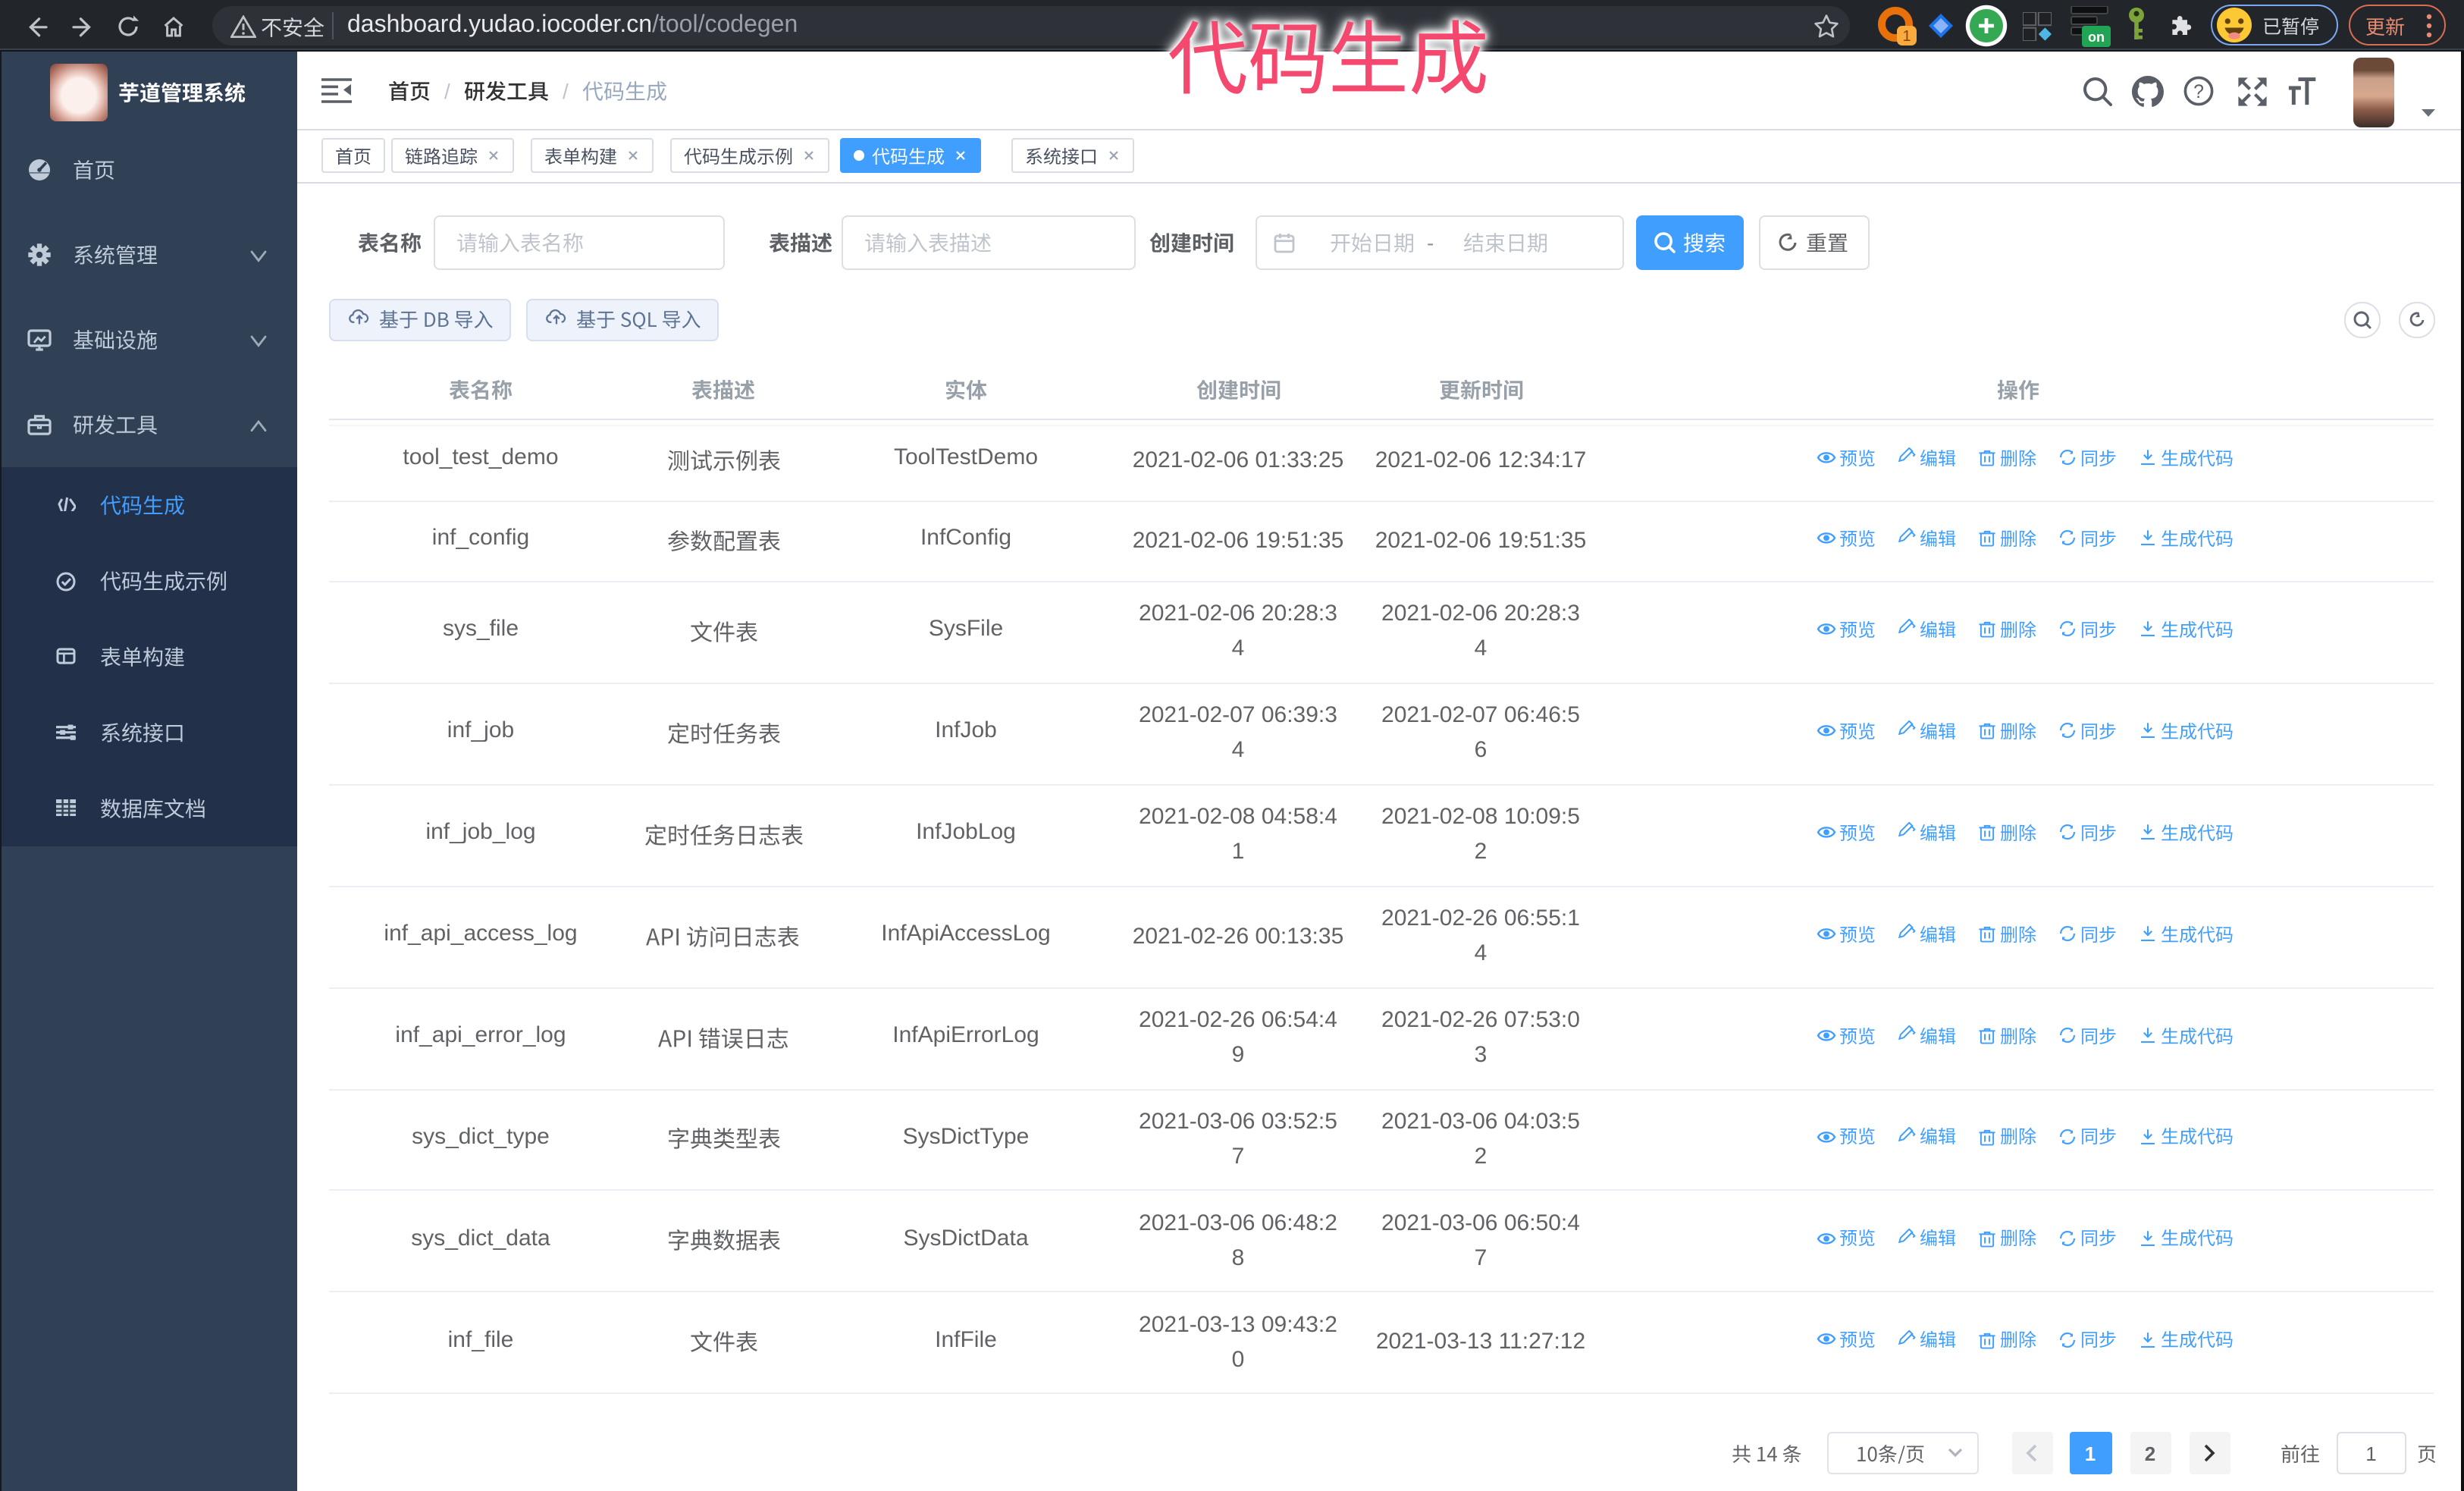 Image resolution: width=2464 pixels, height=1491 pixels. I want to click on svg-text: 1, so click(1906, 36).